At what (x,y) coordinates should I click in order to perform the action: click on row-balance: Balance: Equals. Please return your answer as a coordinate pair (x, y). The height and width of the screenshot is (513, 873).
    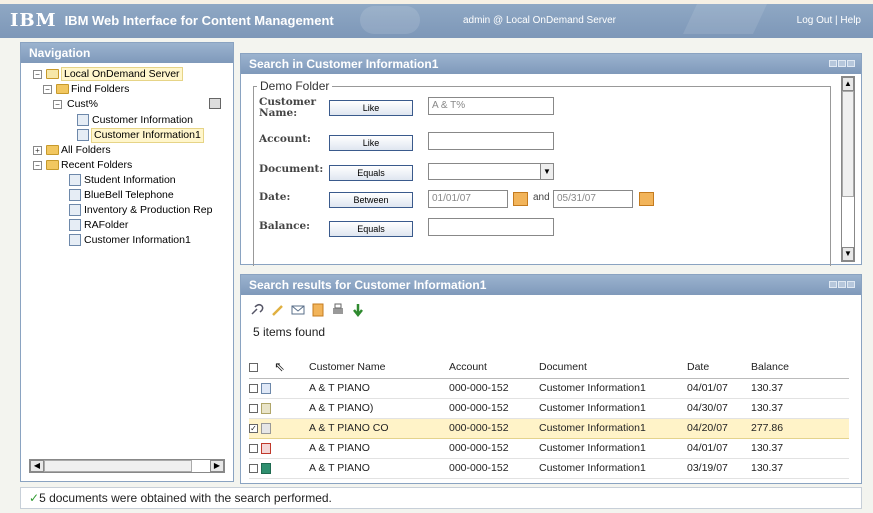
    Looking at the image, I should click on (539, 230).